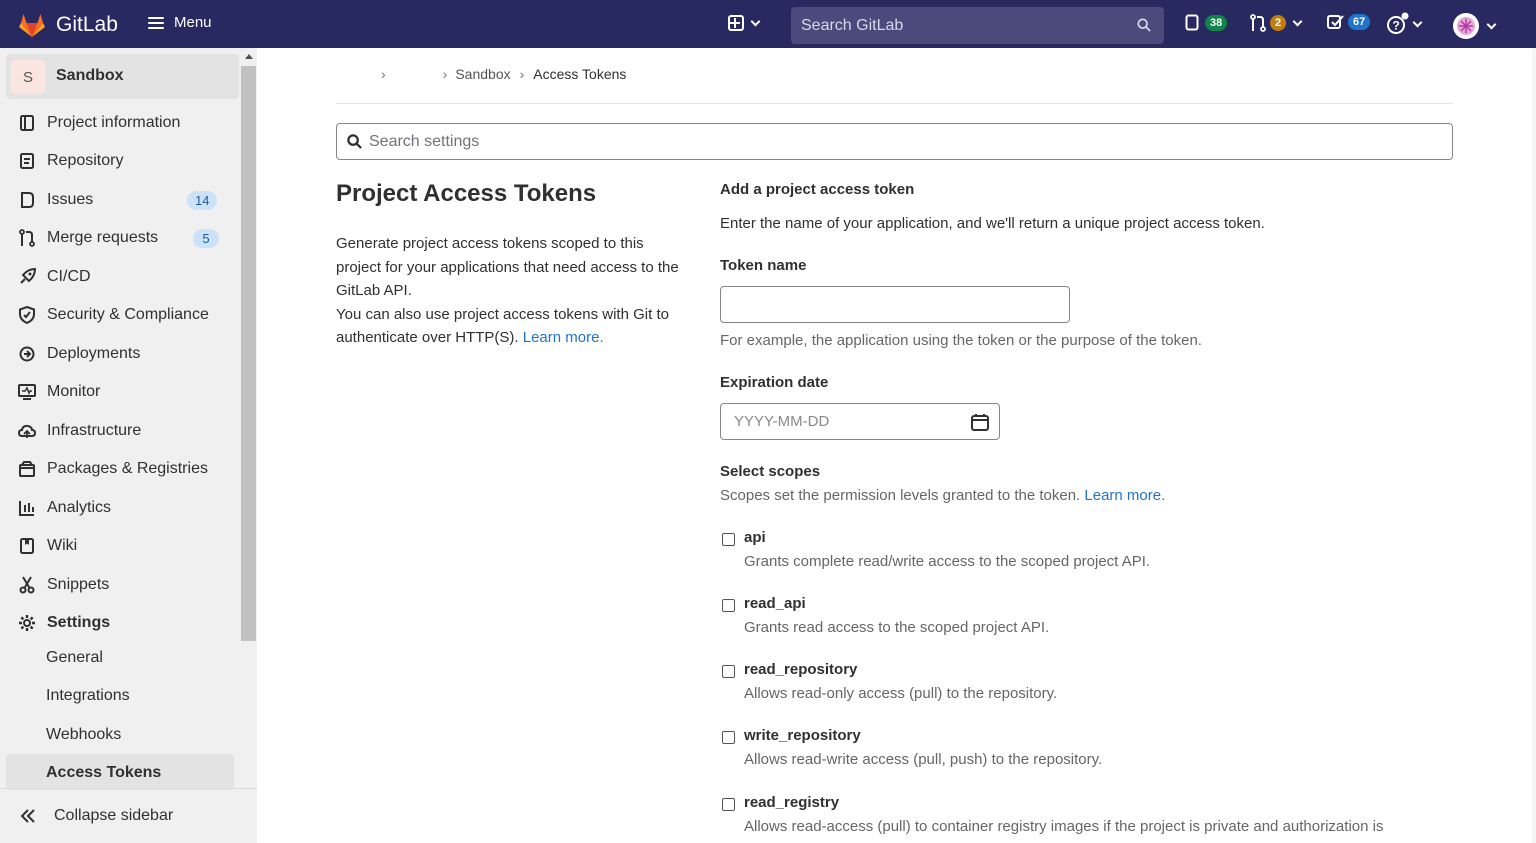  Describe the element at coordinates (894, 103) in the screenshot. I see `breadcrumb-divider` at that location.